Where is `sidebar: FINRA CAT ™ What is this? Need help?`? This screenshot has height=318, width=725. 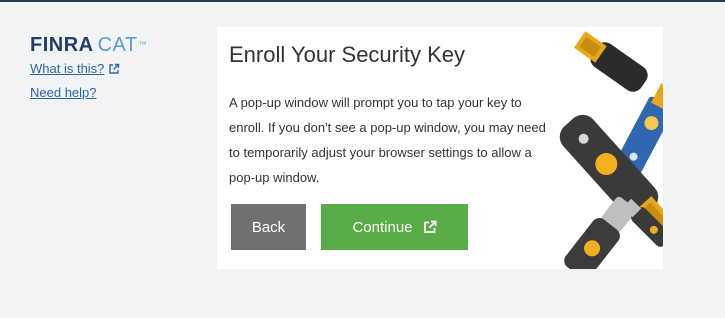 sidebar: FINRA CAT ™ What is this? Need help? is located at coordinates (115, 67).